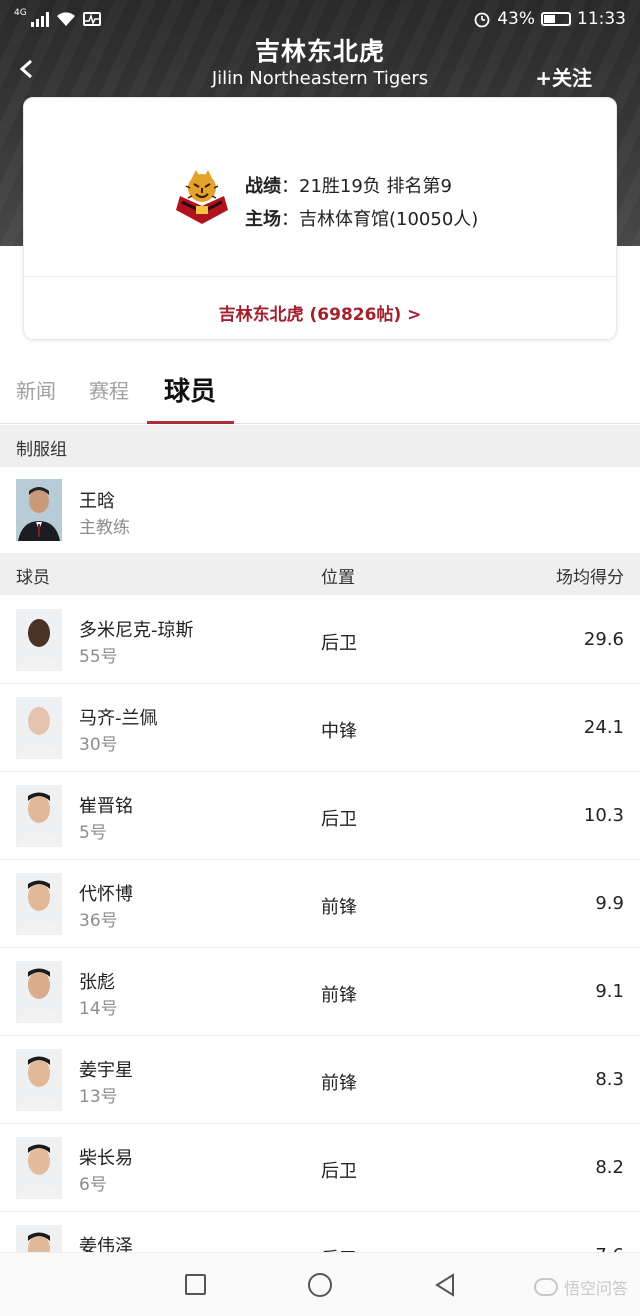 This screenshot has height=1316, width=640. I want to click on venue-label: 主场, so click(263, 219).